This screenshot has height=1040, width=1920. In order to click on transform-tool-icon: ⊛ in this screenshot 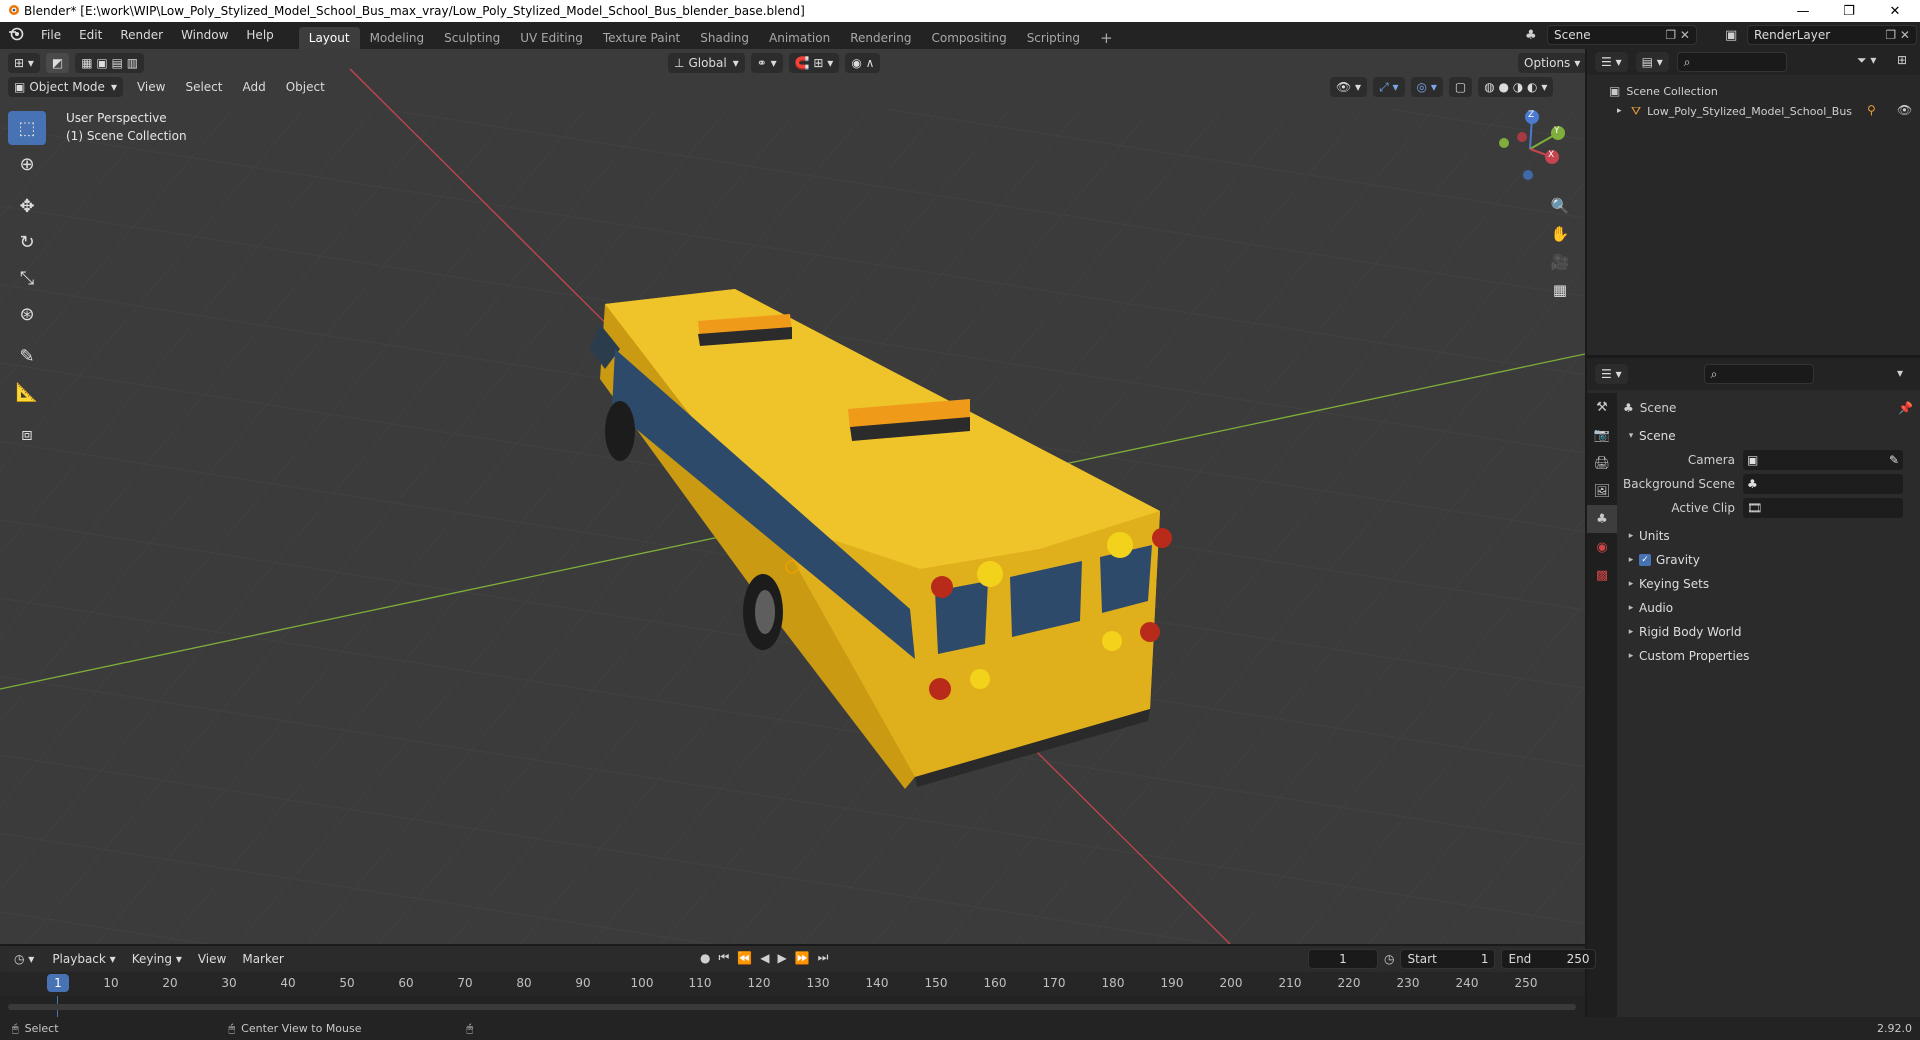, I will do `click(27, 314)`.